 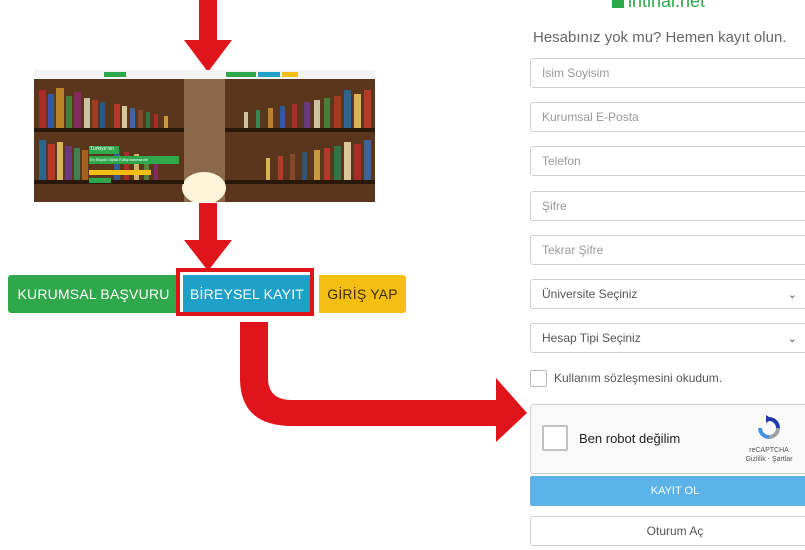 What do you see at coordinates (538, 378) in the screenshot?
I see `terms-checkbox` at bounding box center [538, 378].